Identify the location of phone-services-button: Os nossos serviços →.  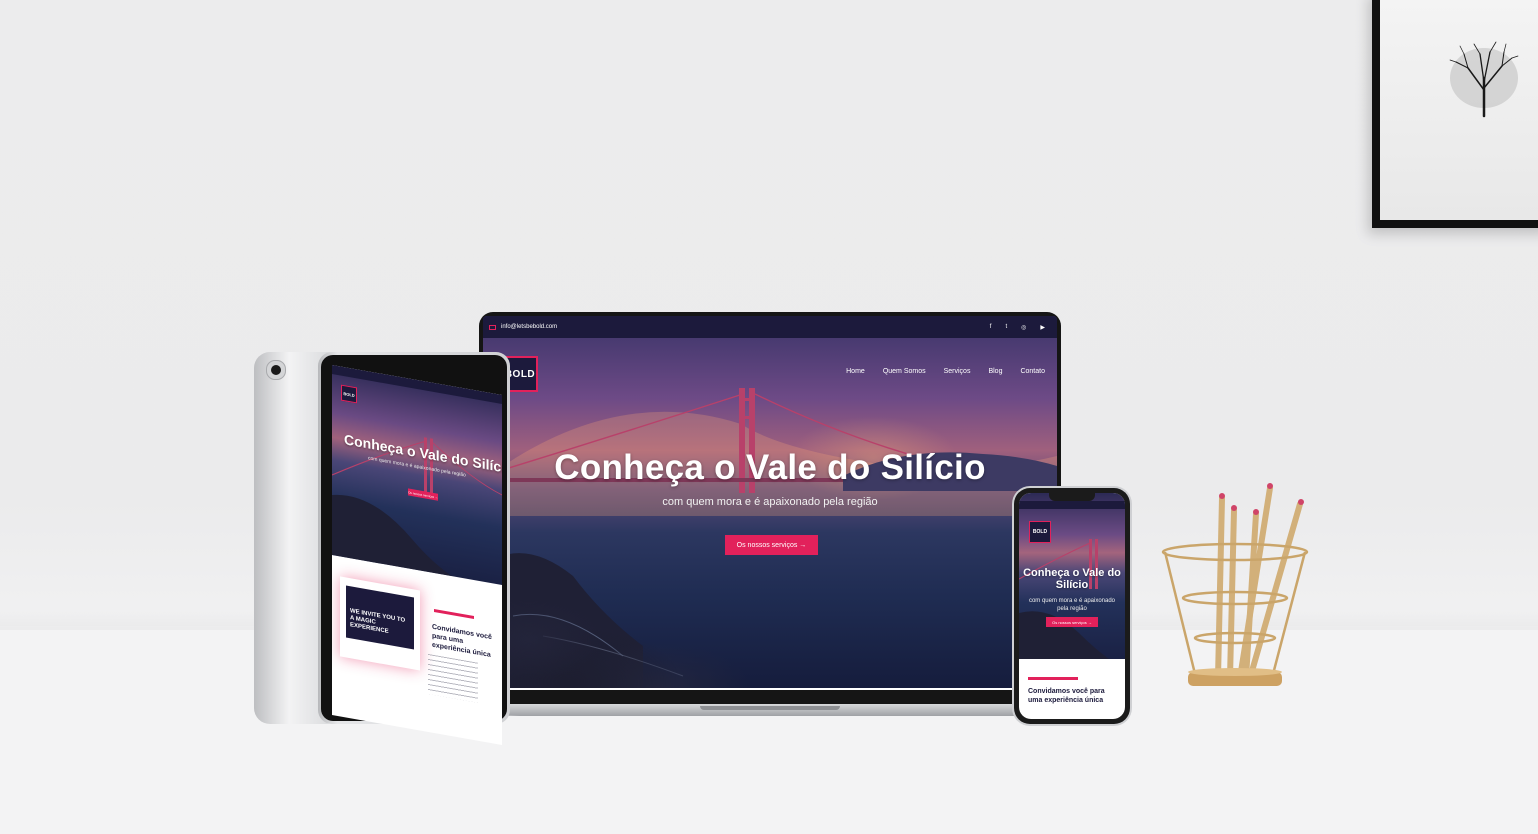
(1072, 622).